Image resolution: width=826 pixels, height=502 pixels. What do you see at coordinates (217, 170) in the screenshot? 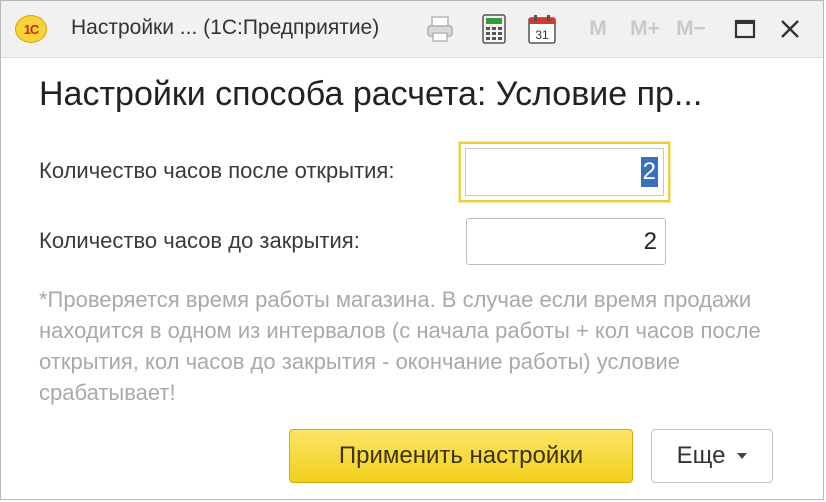
I see `hours-after-opening-label: Количество часов после открытия:` at bounding box center [217, 170].